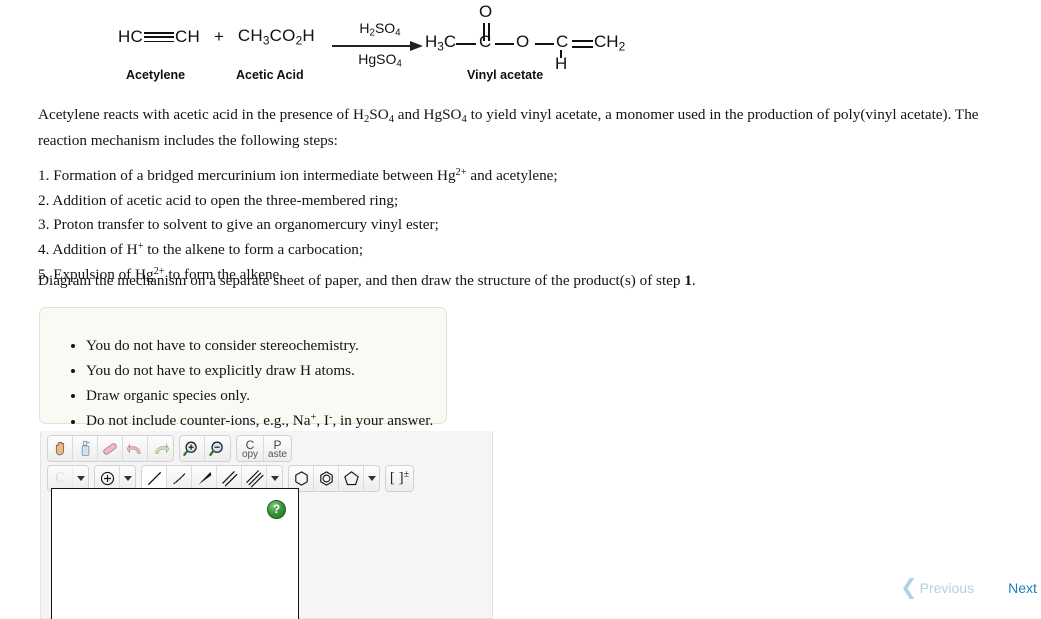 This screenshot has width=1041, height=619. What do you see at coordinates (276, 509) in the screenshot?
I see `help-icon: ?` at bounding box center [276, 509].